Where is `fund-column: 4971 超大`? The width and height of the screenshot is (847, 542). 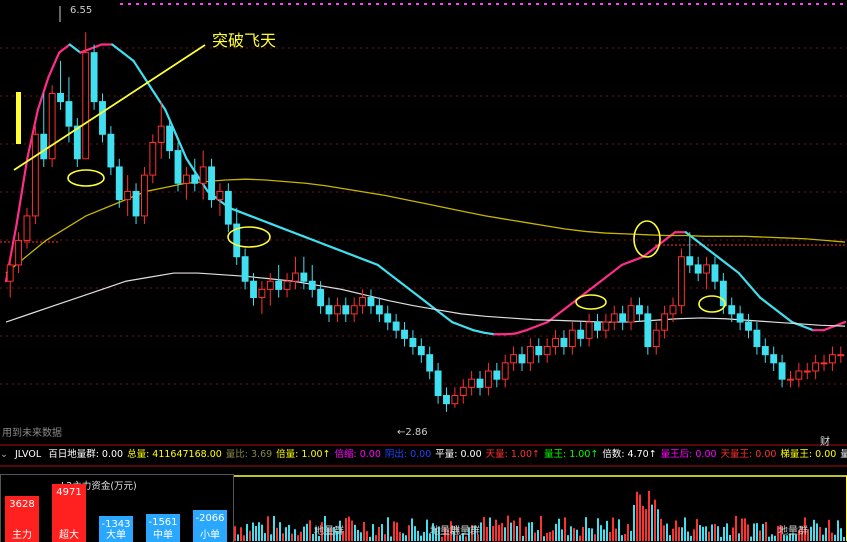 fund-column: 4971 超大 is located at coordinates (69, 509).